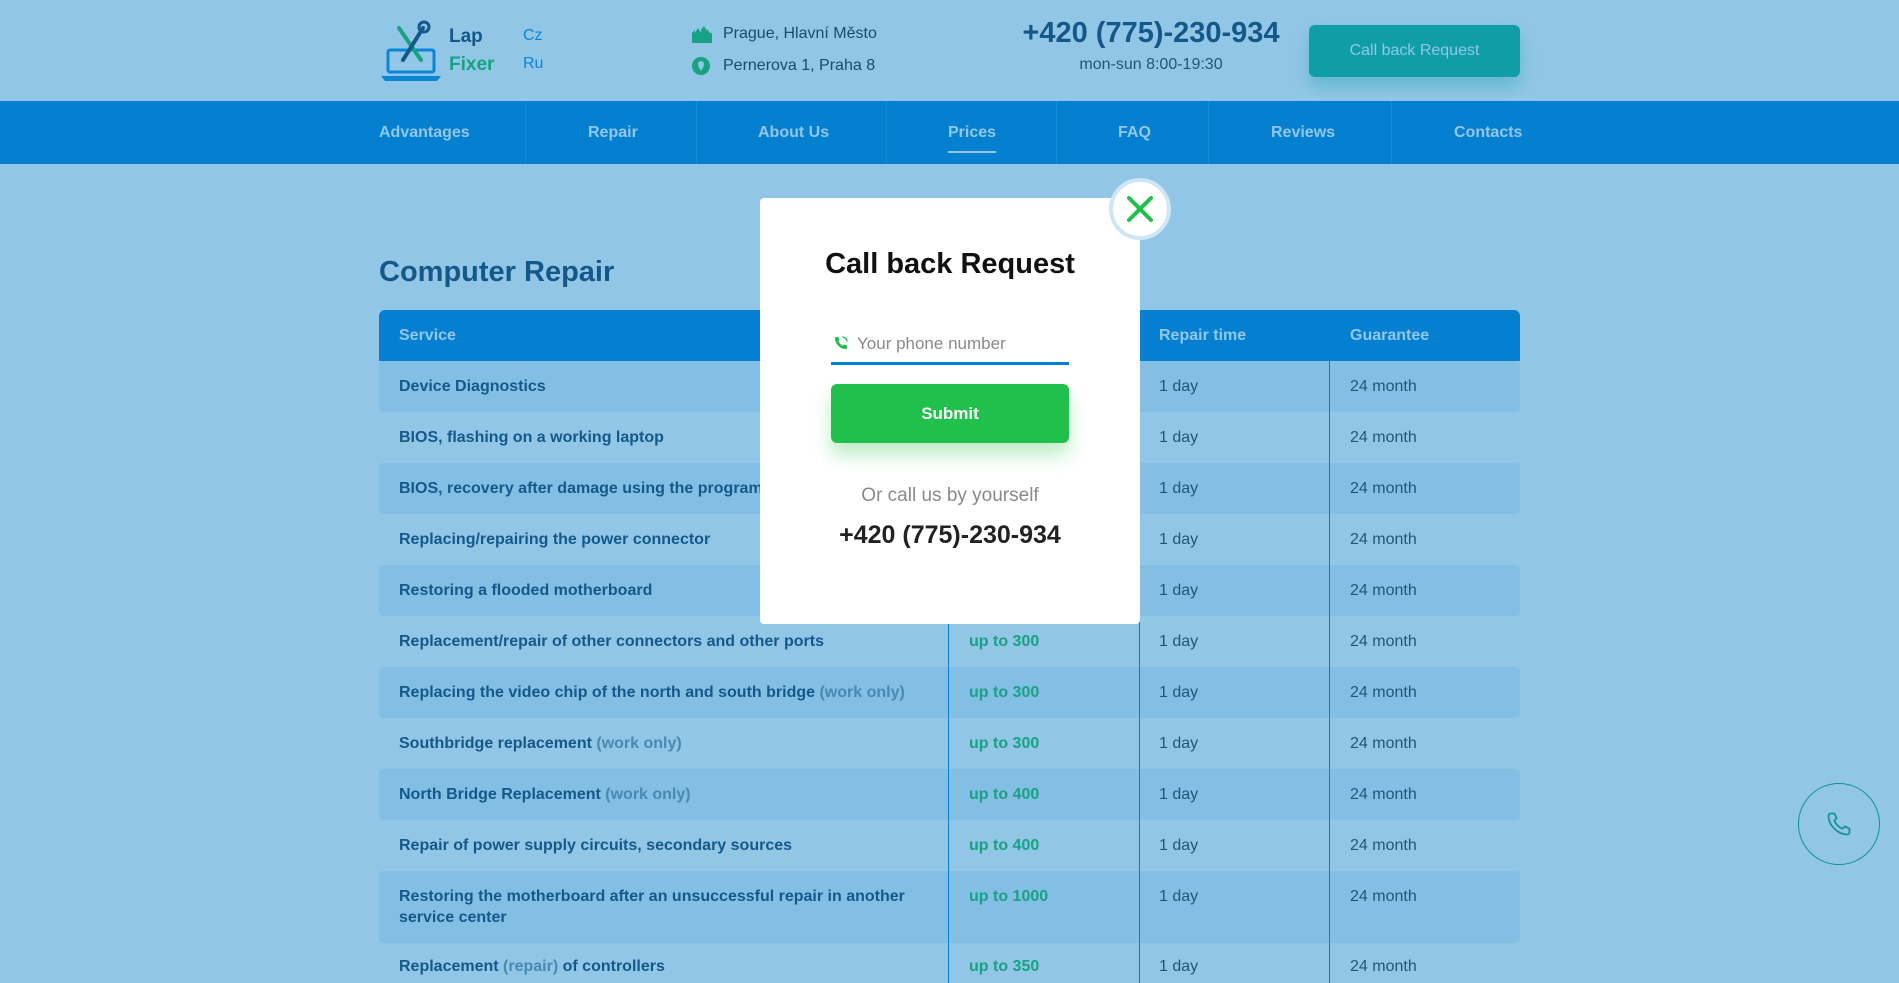 The width and height of the screenshot is (1899, 983). I want to click on phone-input, so click(961, 344).